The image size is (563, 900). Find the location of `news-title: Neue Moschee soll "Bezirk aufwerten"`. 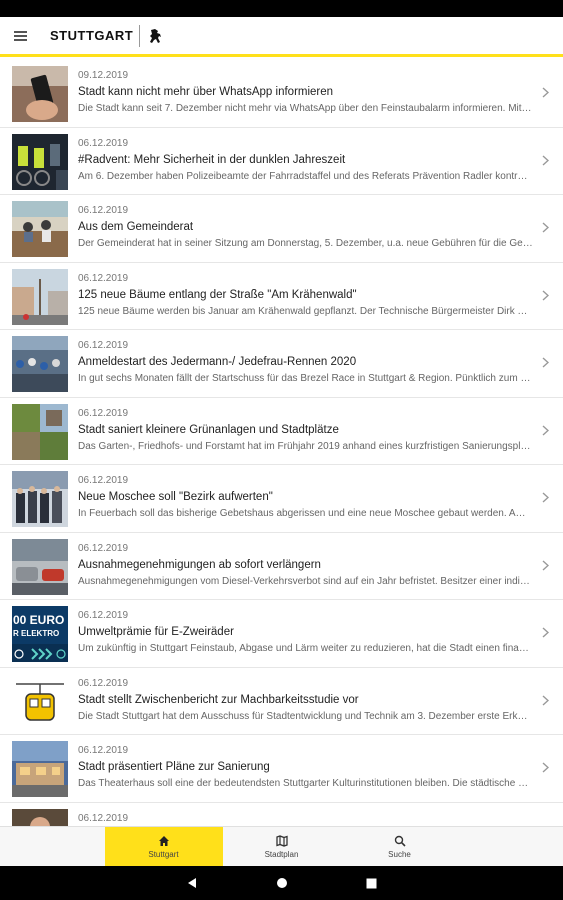

news-title: Neue Moschee soll "Bezirk aufwerten" is located at coordinates (175, 497).